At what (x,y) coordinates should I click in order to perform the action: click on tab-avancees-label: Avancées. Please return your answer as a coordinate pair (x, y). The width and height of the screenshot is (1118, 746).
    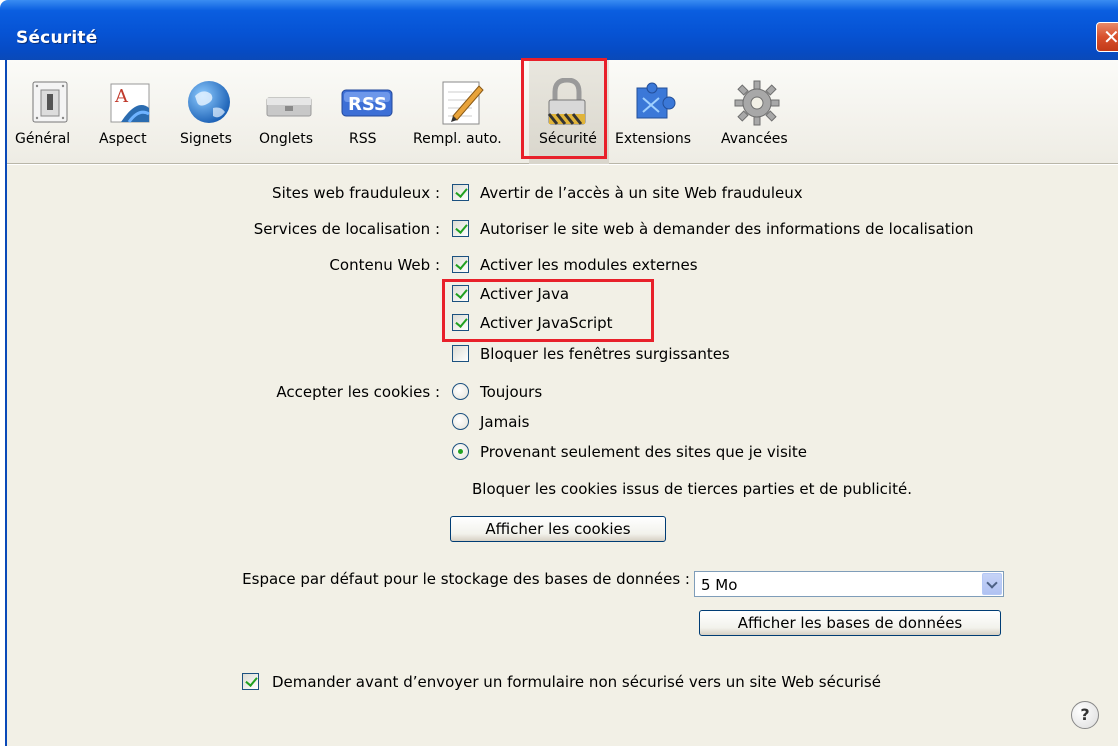
    Looking at the image, I should click on (754, 139).